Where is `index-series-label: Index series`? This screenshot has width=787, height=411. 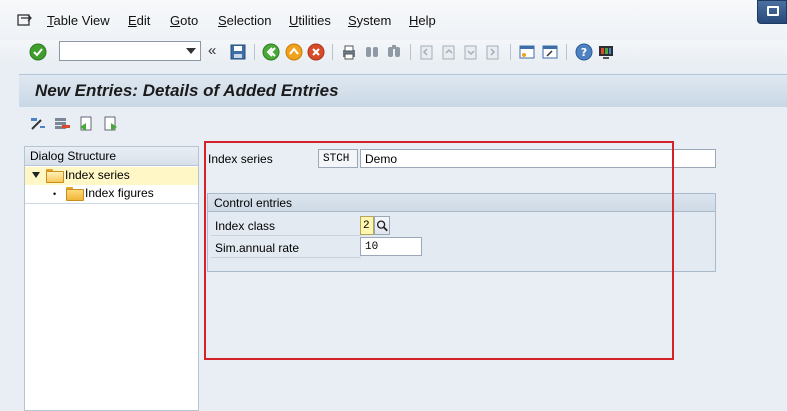 index-series-label: Index series is located at coordinates (240, 159).